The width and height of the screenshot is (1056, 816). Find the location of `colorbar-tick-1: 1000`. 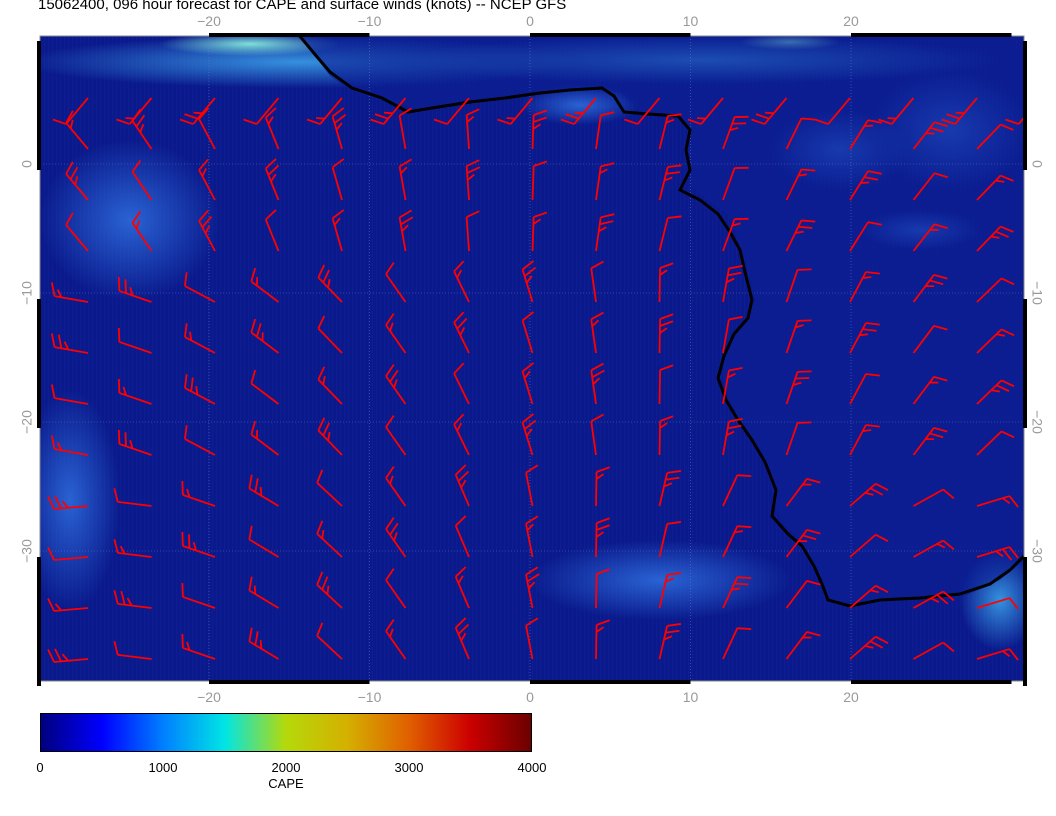

colorbar-tick-1: 1000 is located at coordinates (163, 767).